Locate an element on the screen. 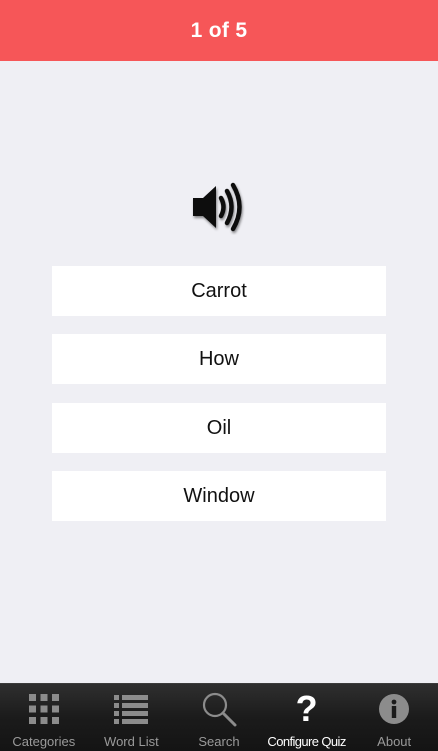  speaker-volume-icon is located at coordinates (217, 207).